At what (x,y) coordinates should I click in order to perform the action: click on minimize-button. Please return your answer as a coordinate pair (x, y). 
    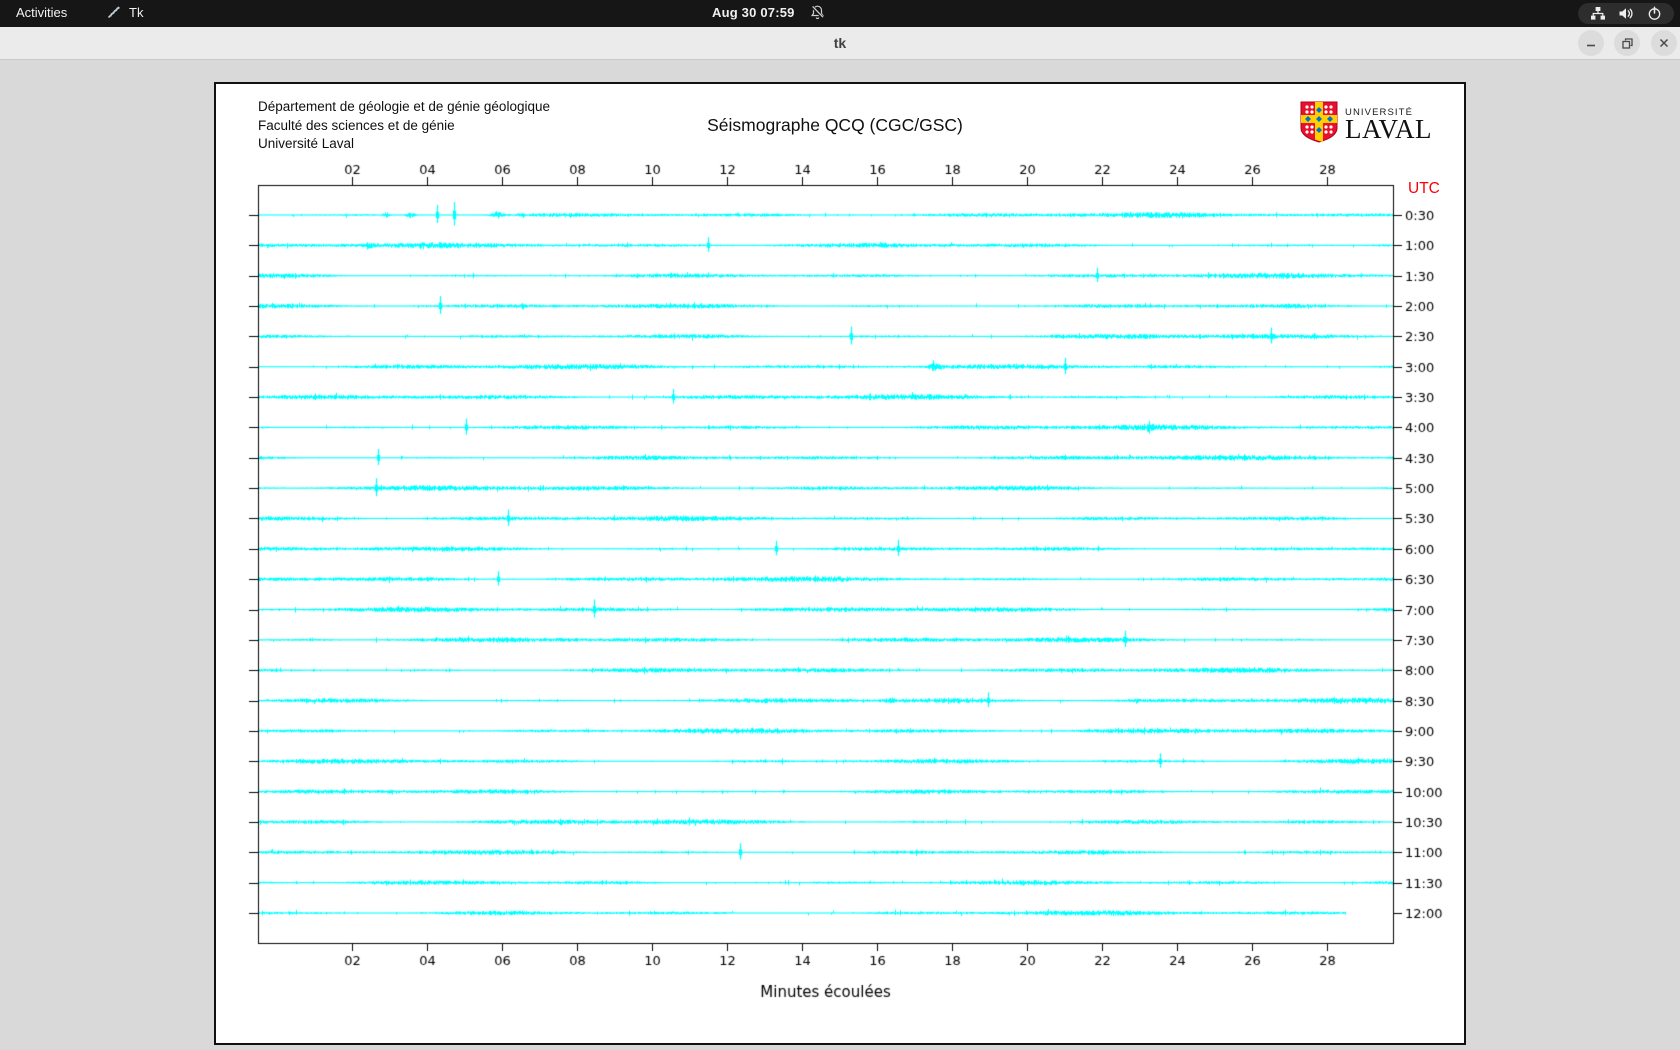
    Looking at the image, I should click on (1591, 43).